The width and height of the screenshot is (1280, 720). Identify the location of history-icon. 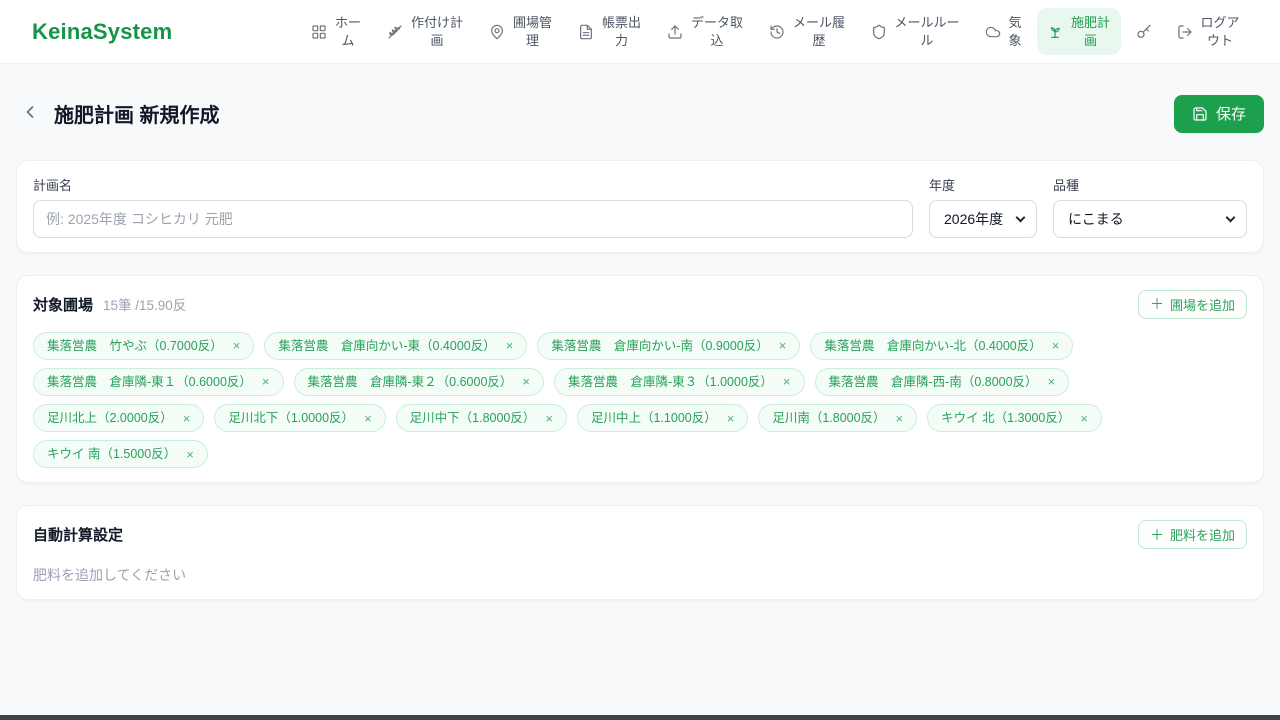
(777, 32).